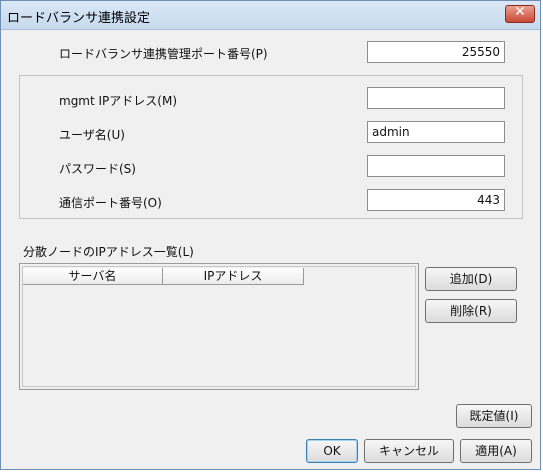  What do you see at coordinates (436, 98) in the screenshot?
I see `mgmt-ip-input` at bounding box center [436, 98].